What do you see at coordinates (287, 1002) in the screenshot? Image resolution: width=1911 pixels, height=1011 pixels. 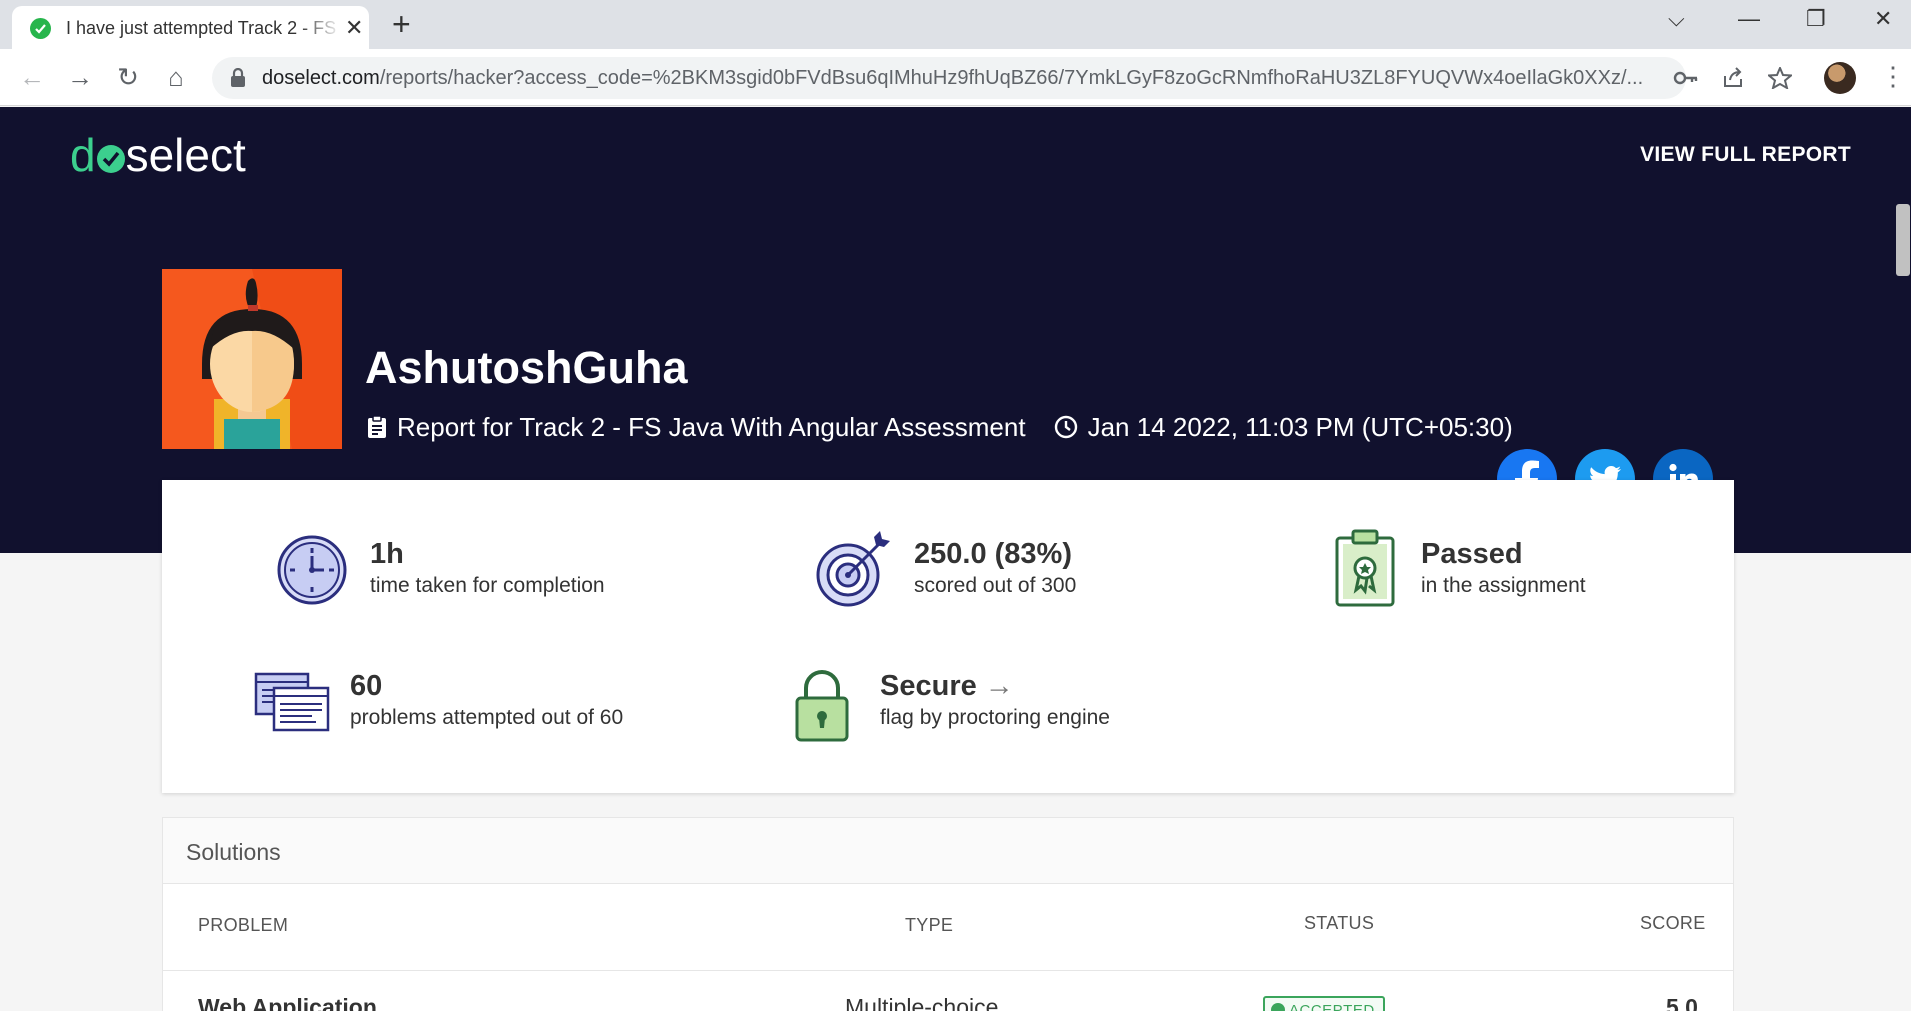 I see `problem-link: Web Application` at bounding box center [287, 1002].